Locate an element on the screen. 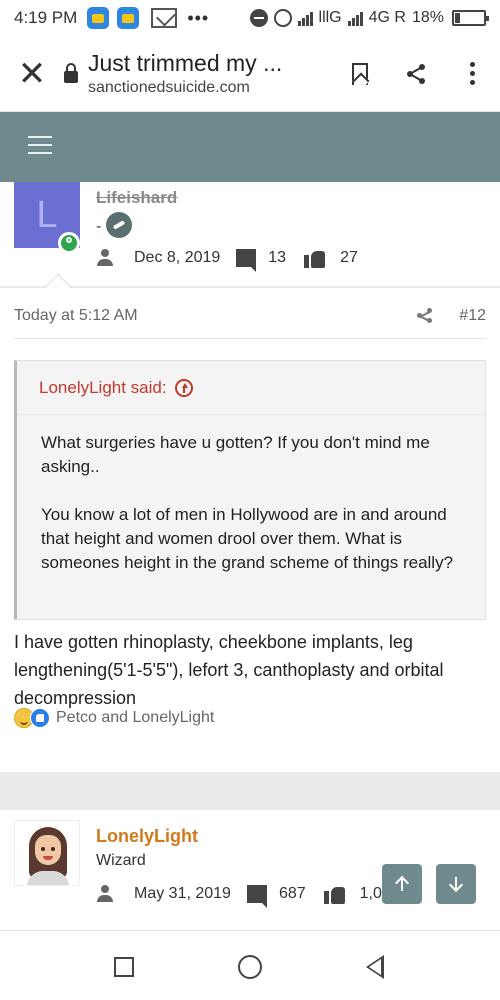 This screenshot has width=500, height=1000. avatar is located at coordinates (47, 853).